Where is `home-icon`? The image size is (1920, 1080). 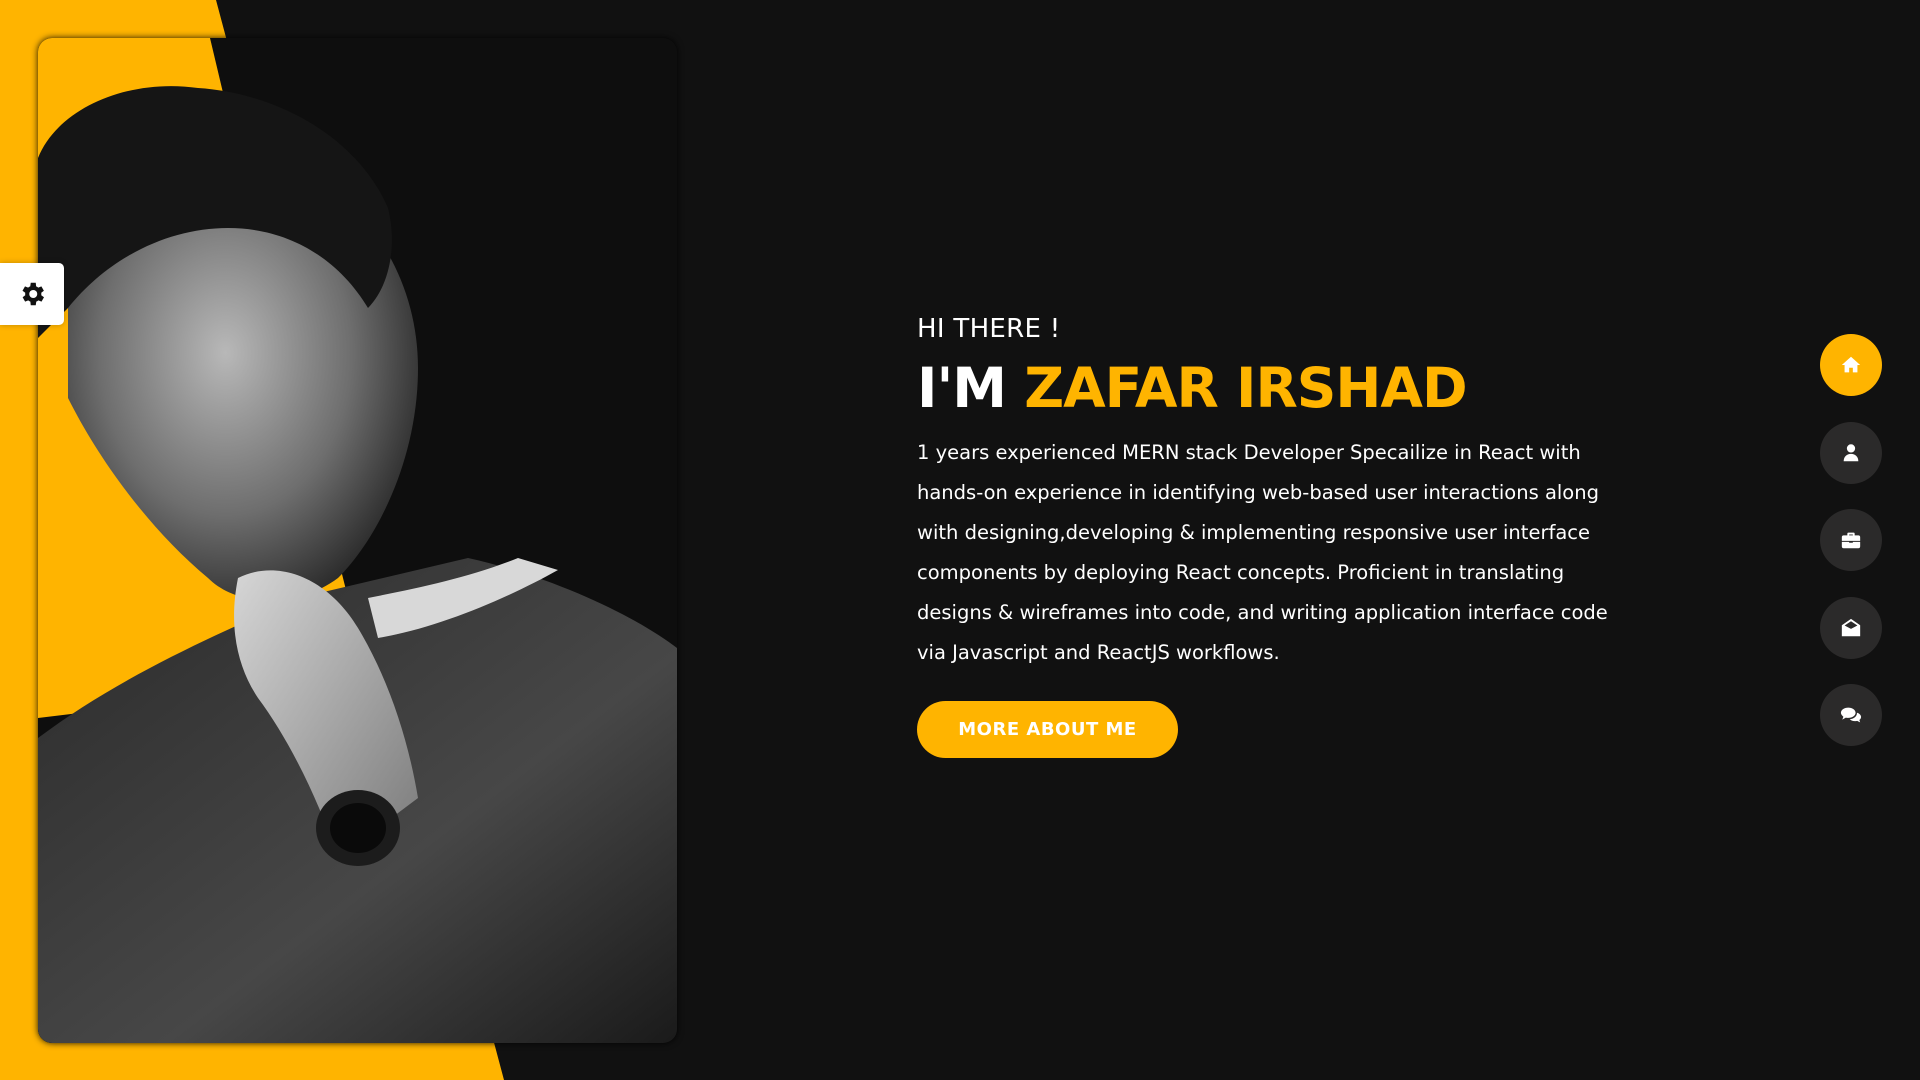
home-icon is located at coordinates (1851, 364).